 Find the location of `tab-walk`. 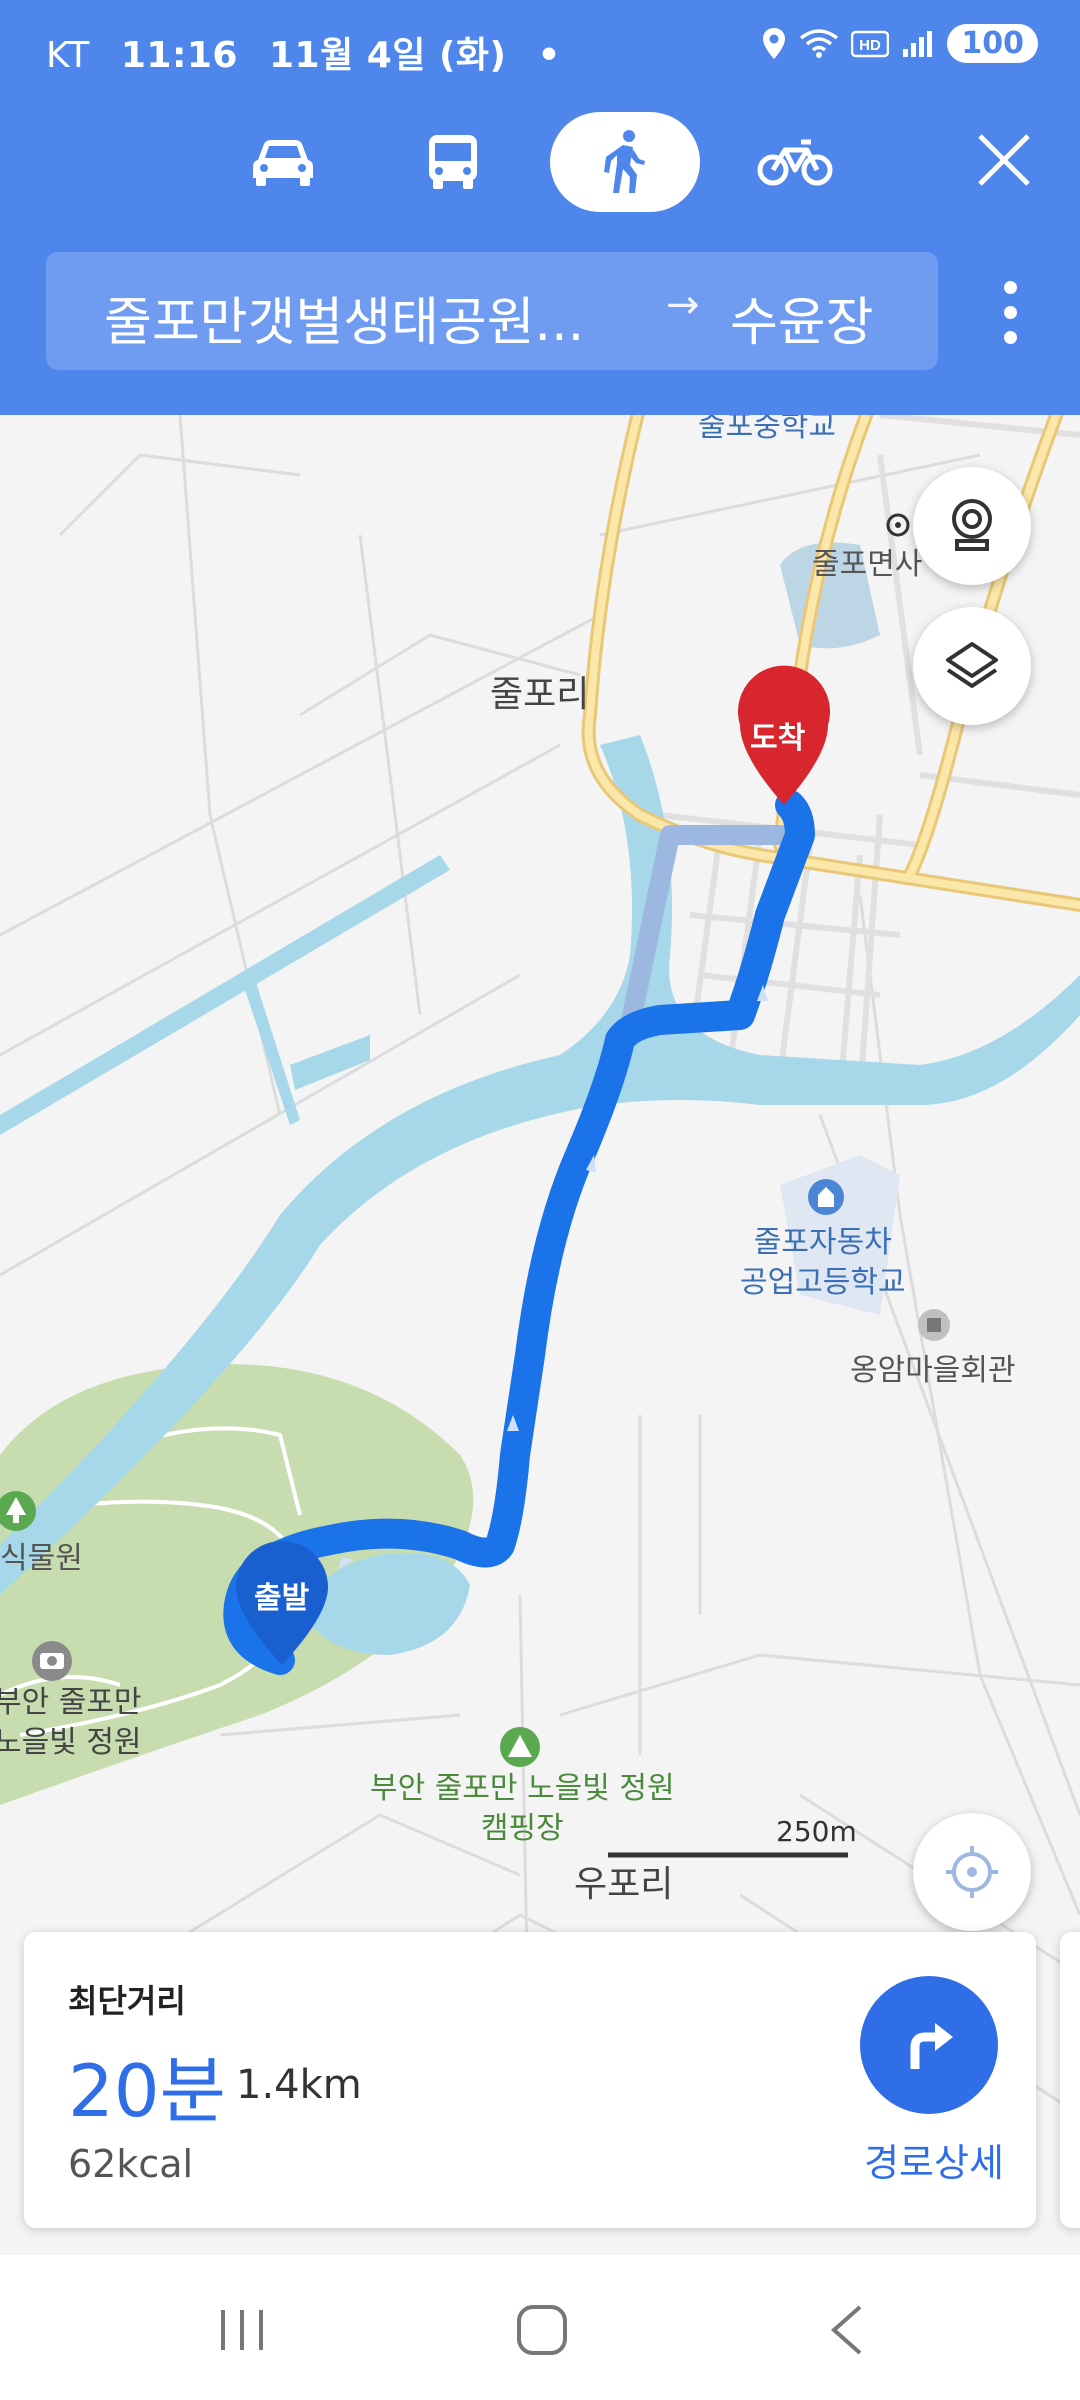

tab-walk is located at coordinates (625, 162).